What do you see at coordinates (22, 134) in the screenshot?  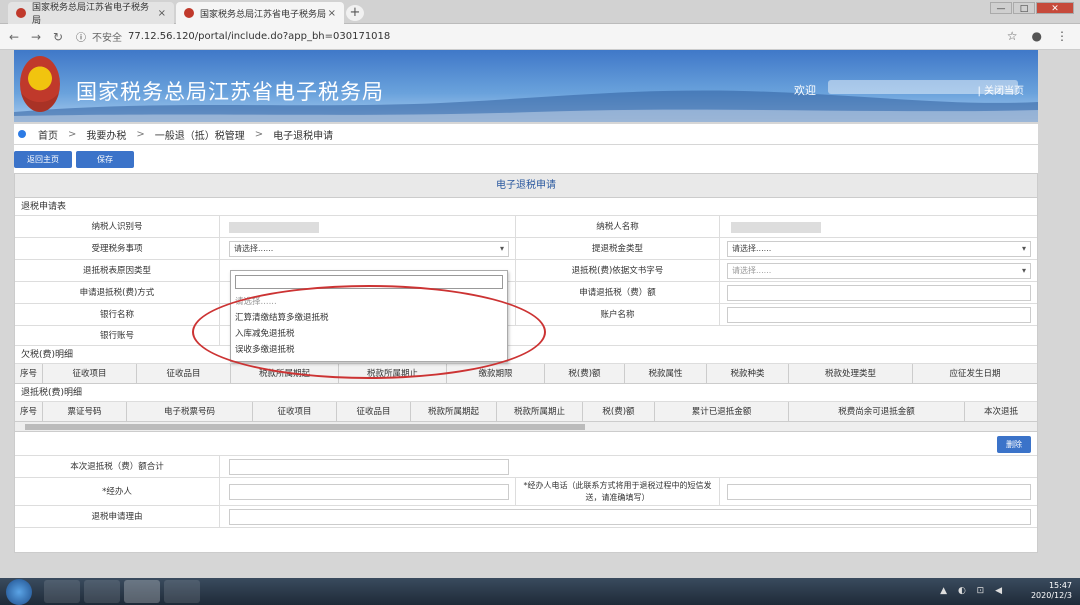 I see `location-pin-icon` at bounding box center [22, 134].